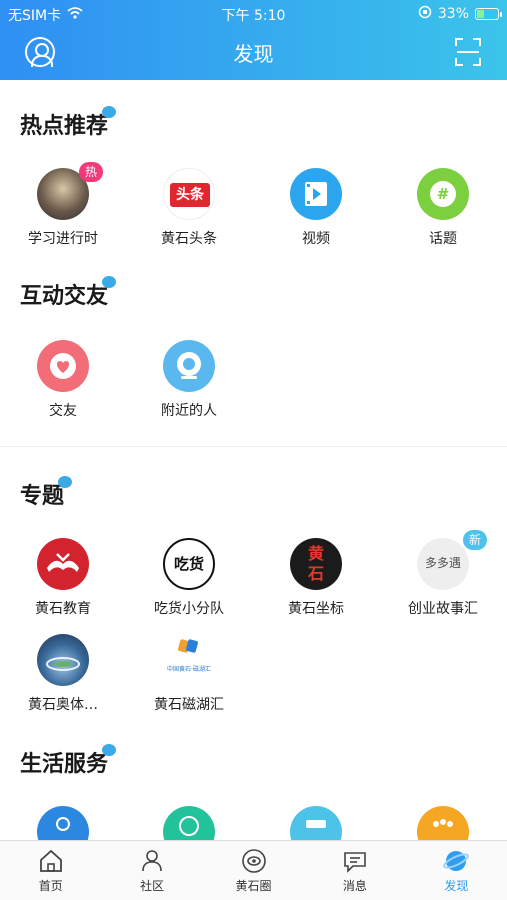 The image size is (507, 900). What do you see at coordinates (63, 366) in the screenshot?
I see `heart-icon` at bounding box center [63, 366].